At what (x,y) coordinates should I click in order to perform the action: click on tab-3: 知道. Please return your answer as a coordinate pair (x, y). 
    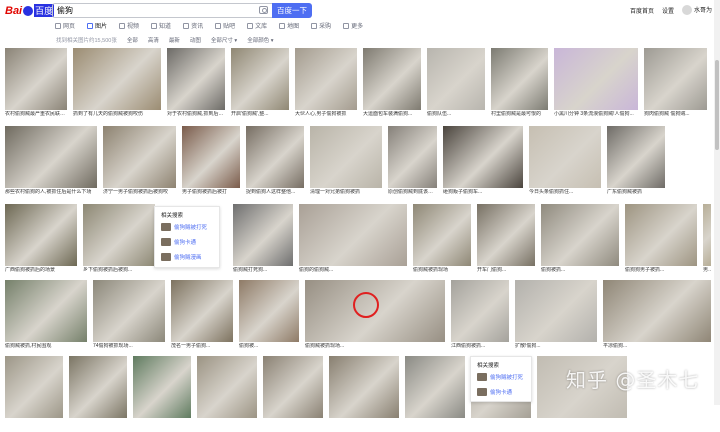
    Looking at the image, I should click on (161, 25).